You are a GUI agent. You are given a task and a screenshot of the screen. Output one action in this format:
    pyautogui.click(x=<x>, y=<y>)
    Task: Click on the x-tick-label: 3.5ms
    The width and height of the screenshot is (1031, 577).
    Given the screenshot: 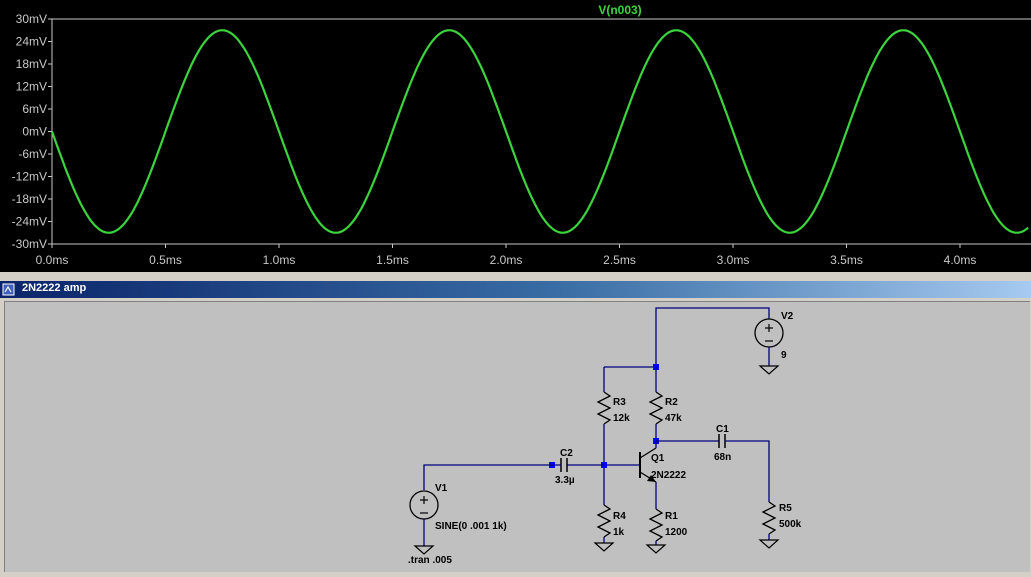 What is the action you would take?
    pyautogui.click(x=846, y=260)
    